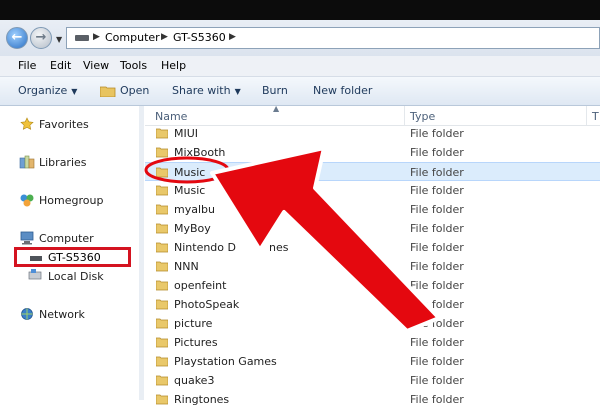 This screenshot has width=600, height=409. I want to click on forward-button: →, so click(41, 38).